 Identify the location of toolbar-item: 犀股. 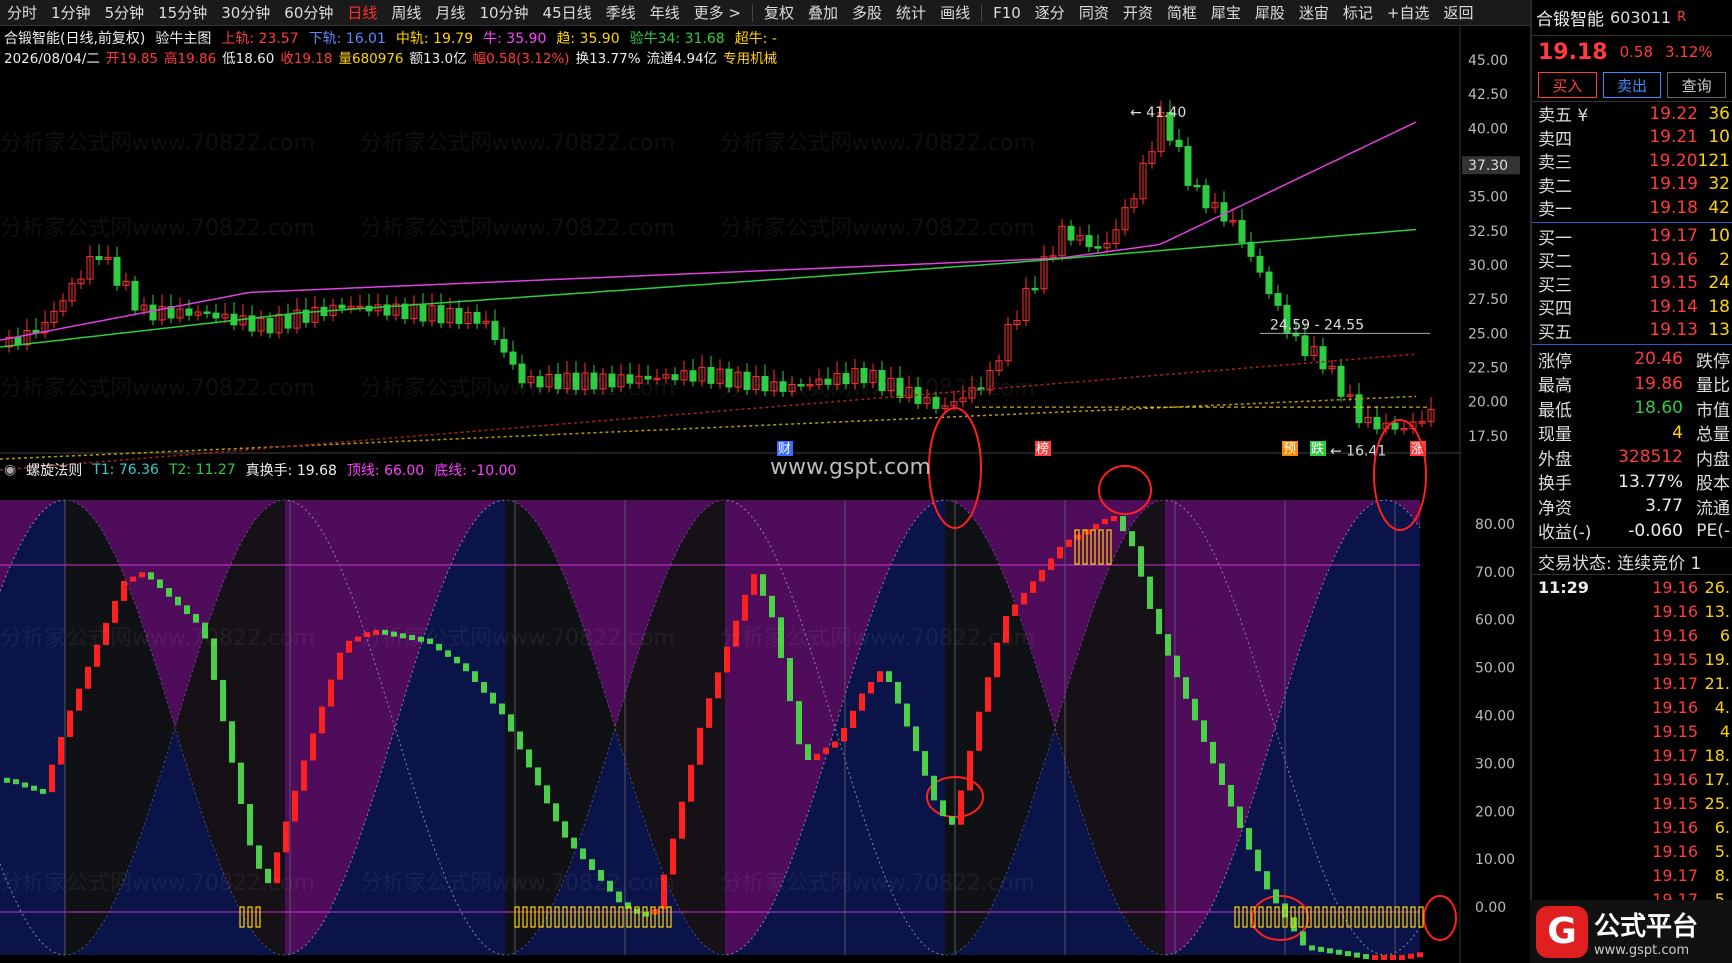
(1270, 13).